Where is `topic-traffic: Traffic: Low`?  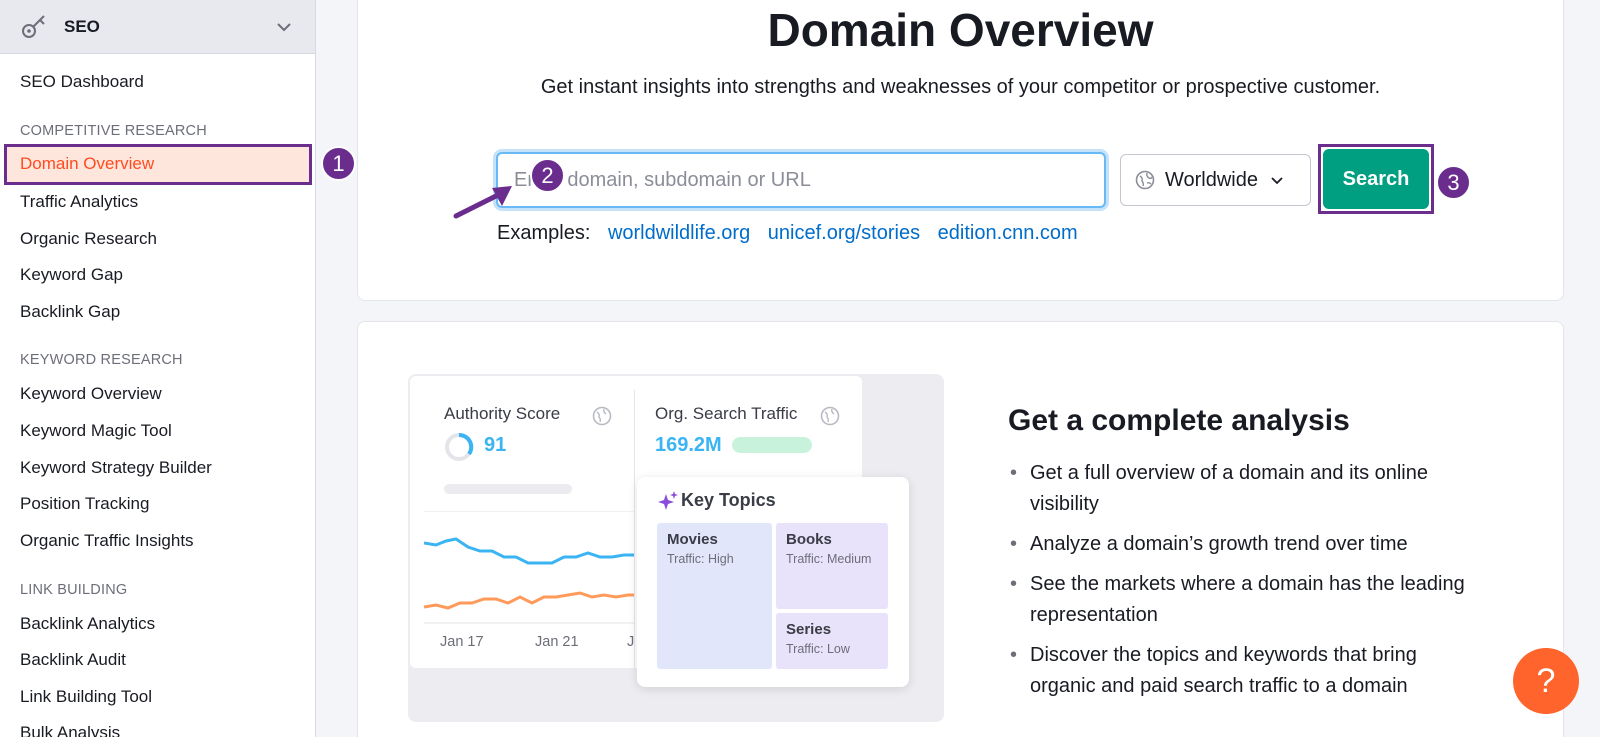
topic-traffic: Traffic: Low is located at coordinates (818, 649).